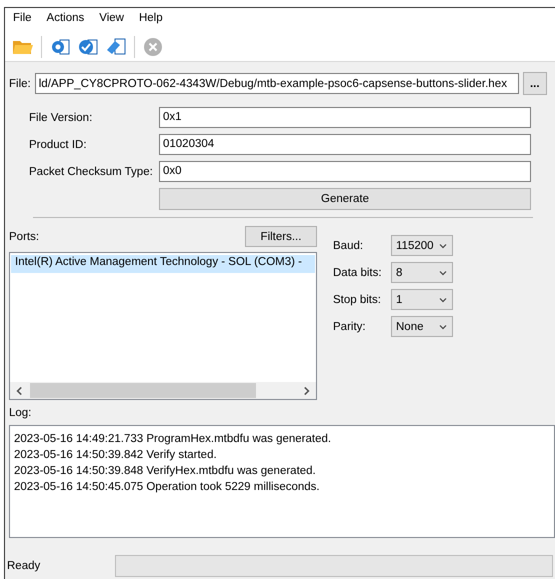 This screenshot has width=555, height=579. I want to click on log-label: Log:, so click(20, 413).